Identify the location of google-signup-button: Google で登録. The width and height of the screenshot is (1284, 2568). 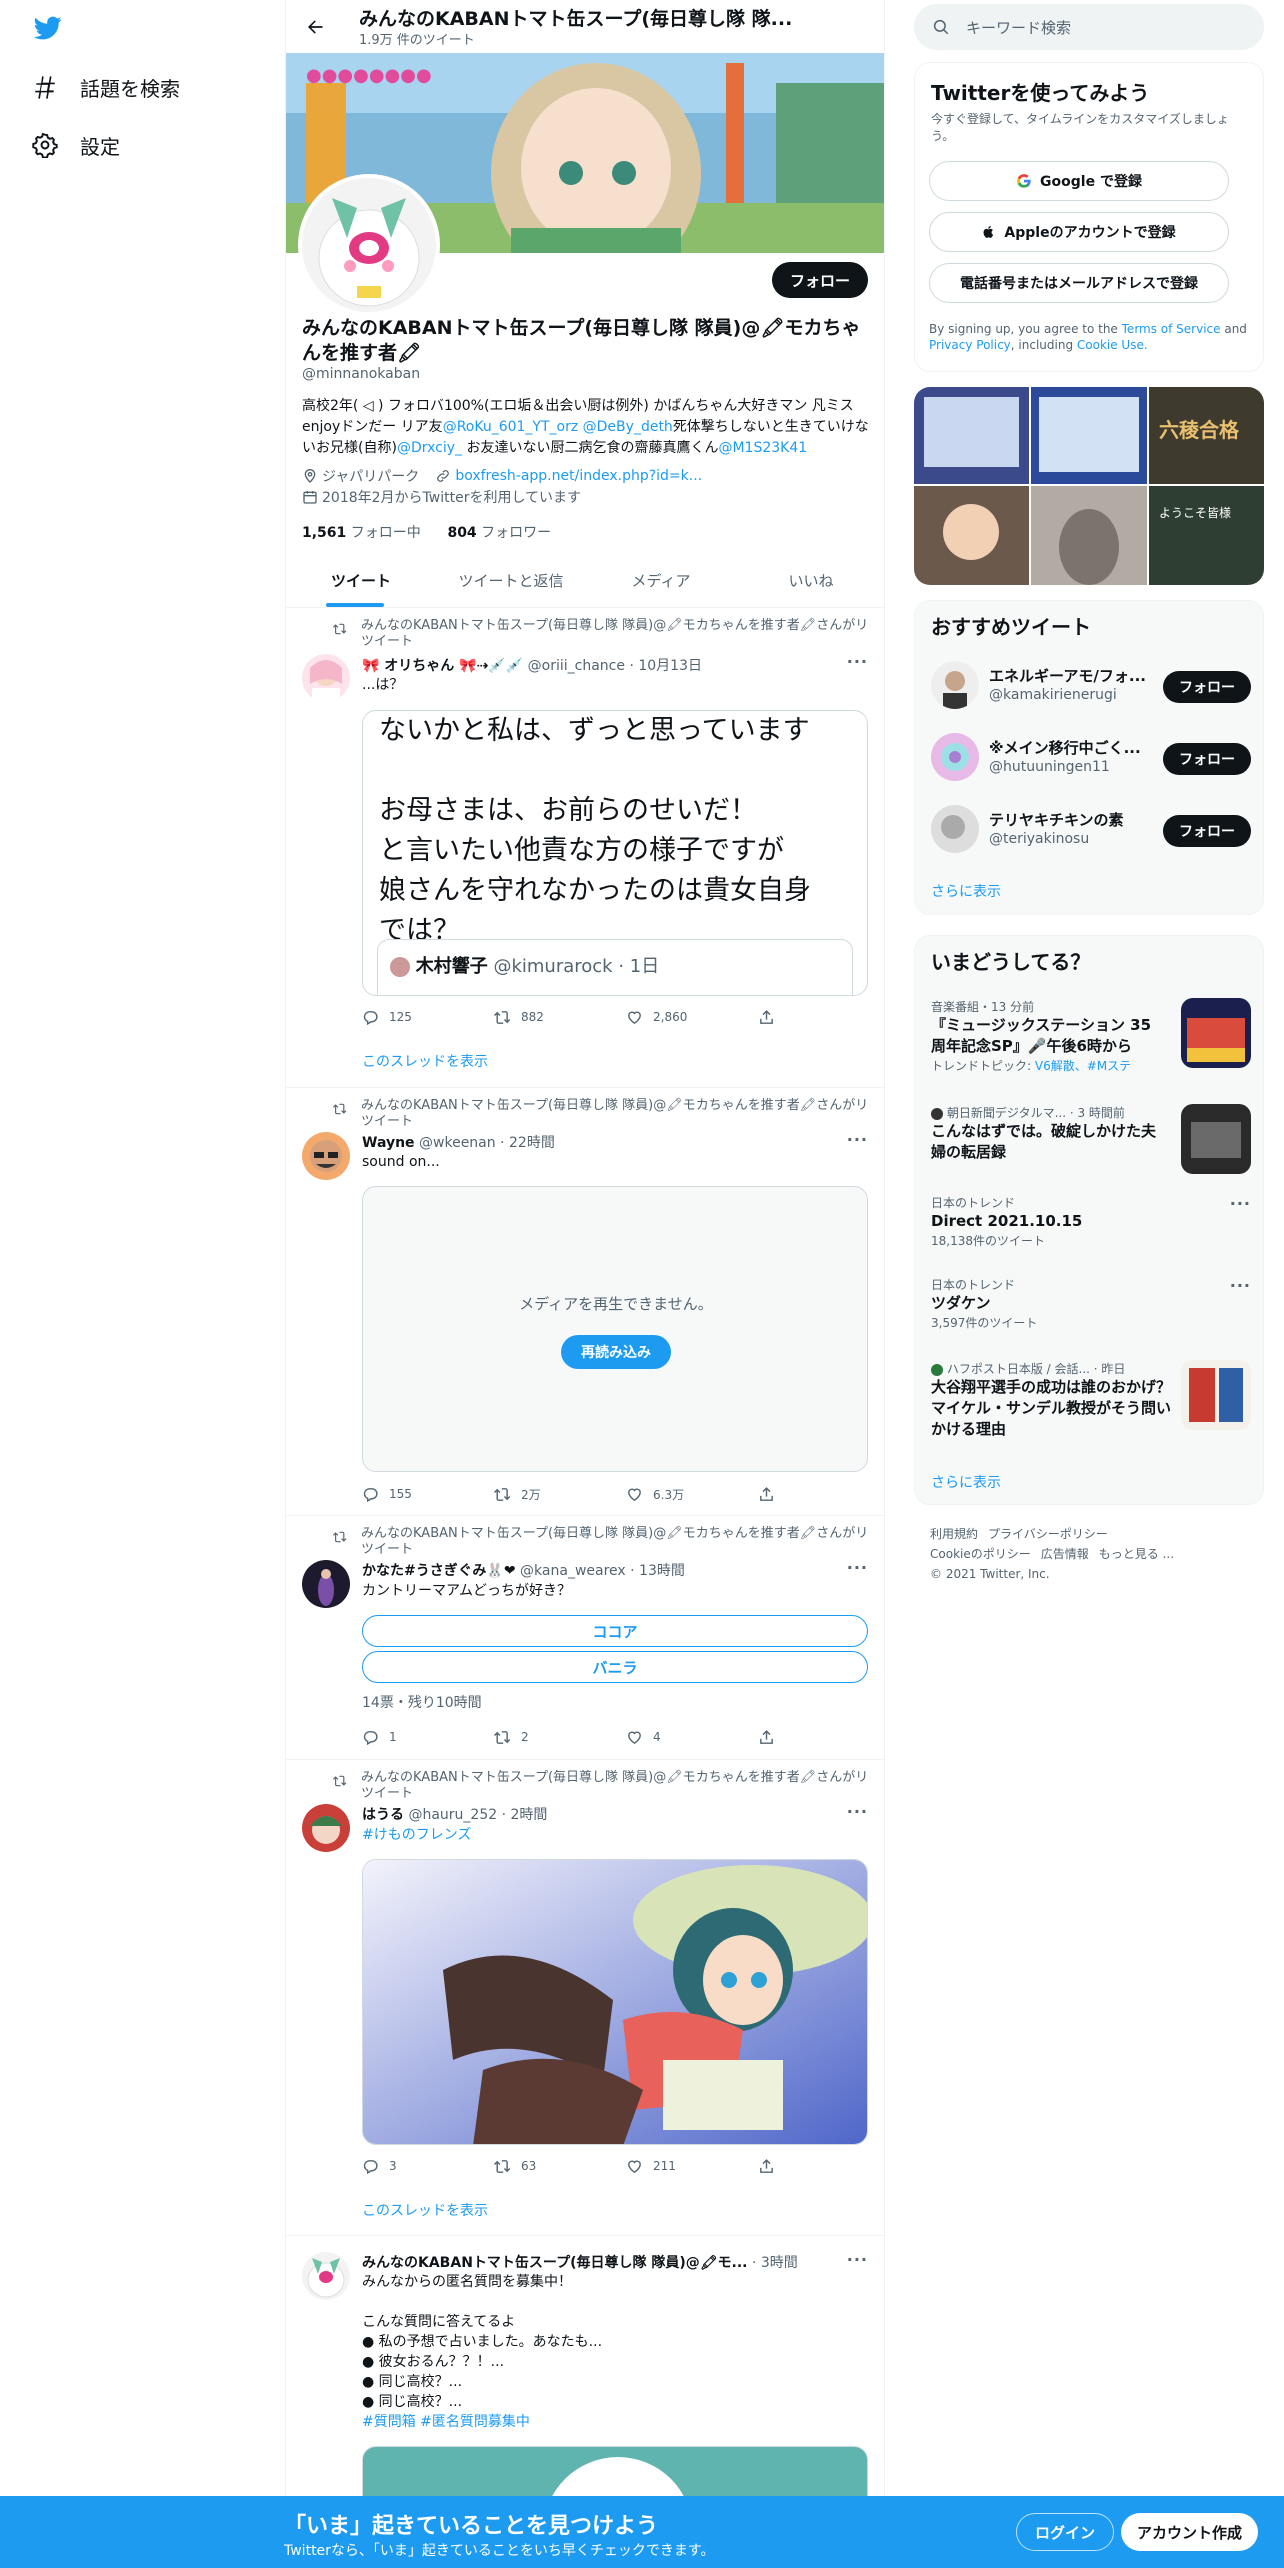
(1079, 181).